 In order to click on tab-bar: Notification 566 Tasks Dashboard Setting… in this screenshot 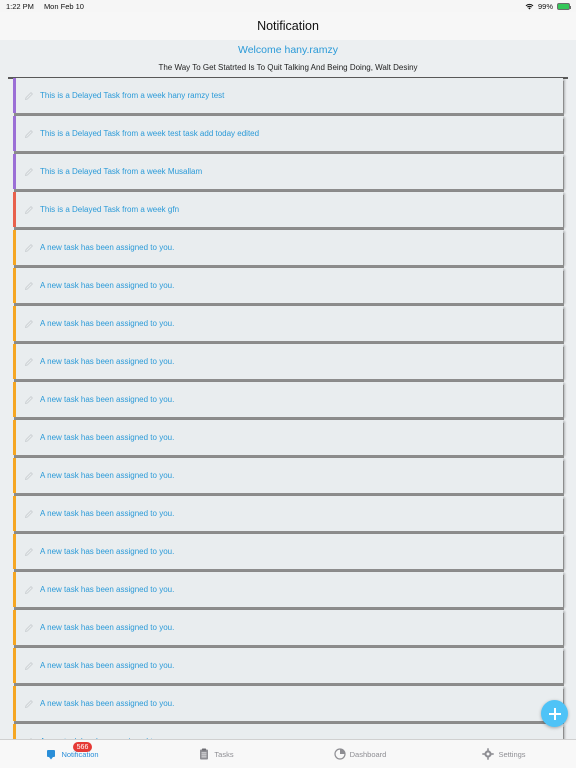, I will do `click(288, 753)`.